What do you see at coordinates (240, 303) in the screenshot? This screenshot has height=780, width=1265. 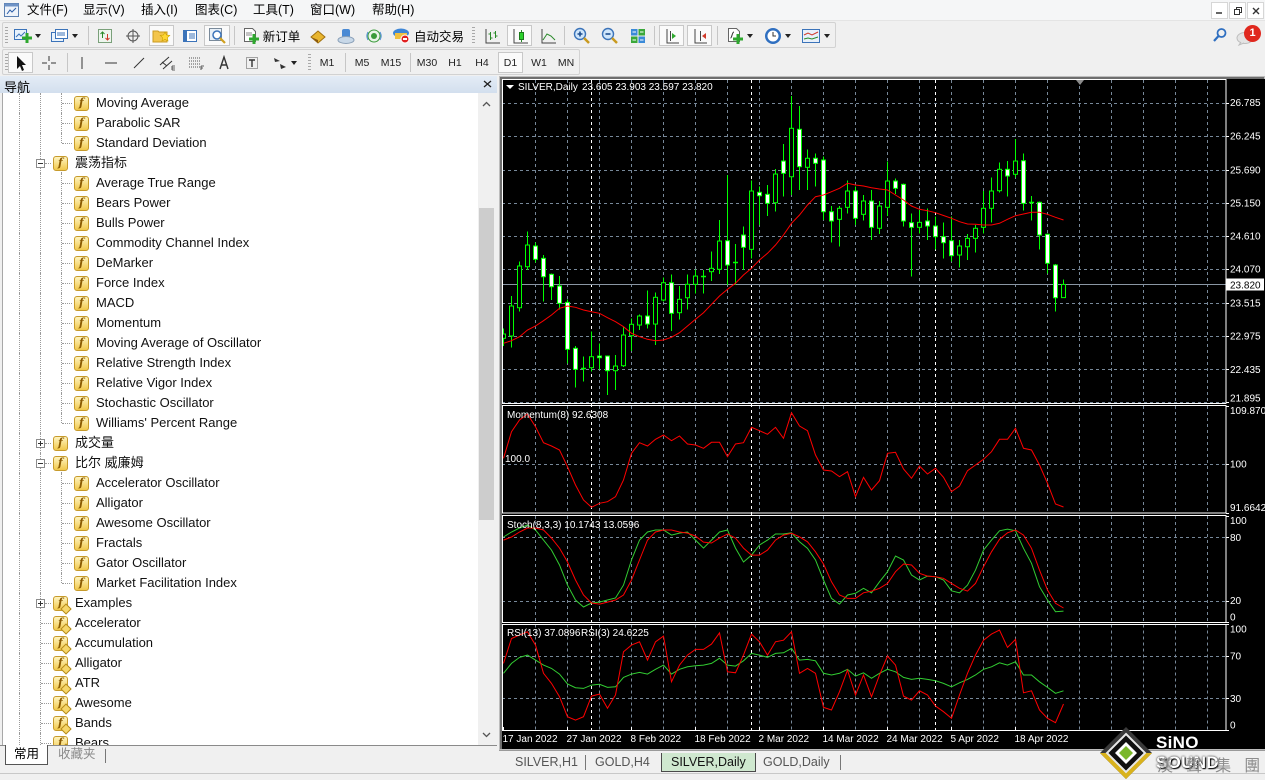 I see `navigator-item: MACD` at bounding box center [240, 303].